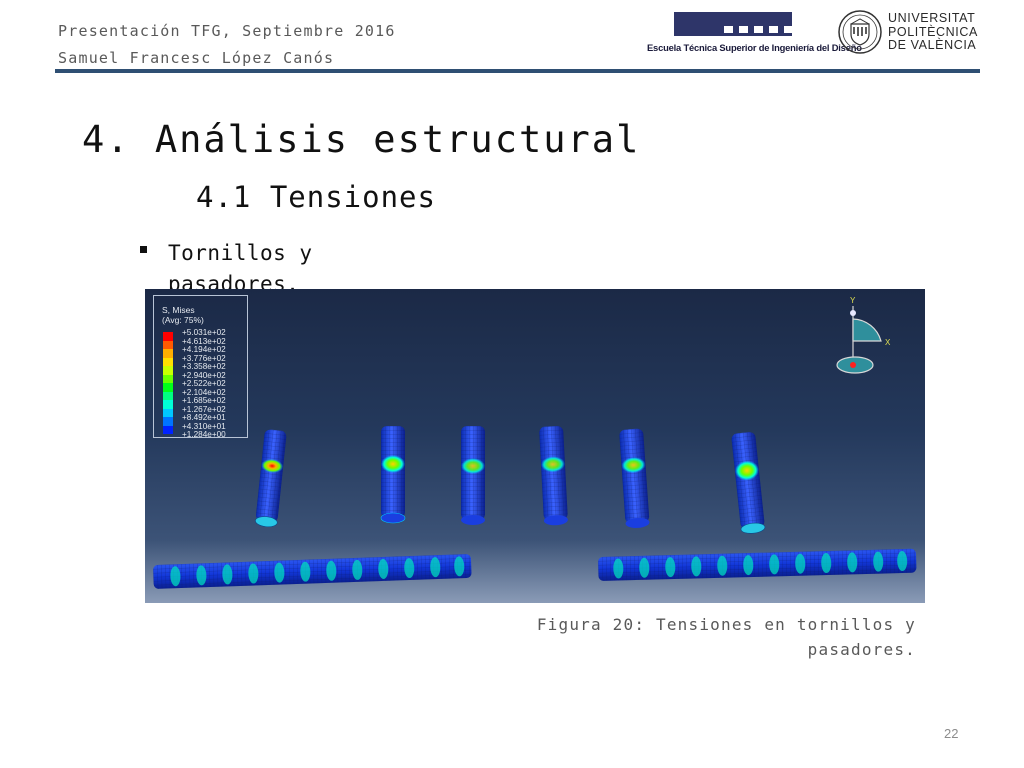 The height and width of the screenshot is (768, 1024). Describe the element at coordinates (316, 197) in the screenshot. I see `slide-subtitle: 4.1 Tensiones` at that location.